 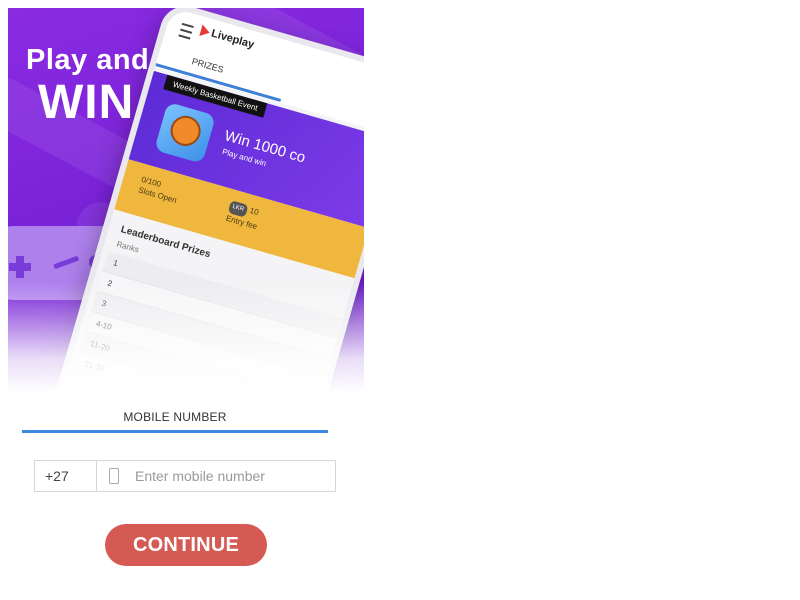 I want to click on mobile-number-field: +27, so click(x=185, y=476).